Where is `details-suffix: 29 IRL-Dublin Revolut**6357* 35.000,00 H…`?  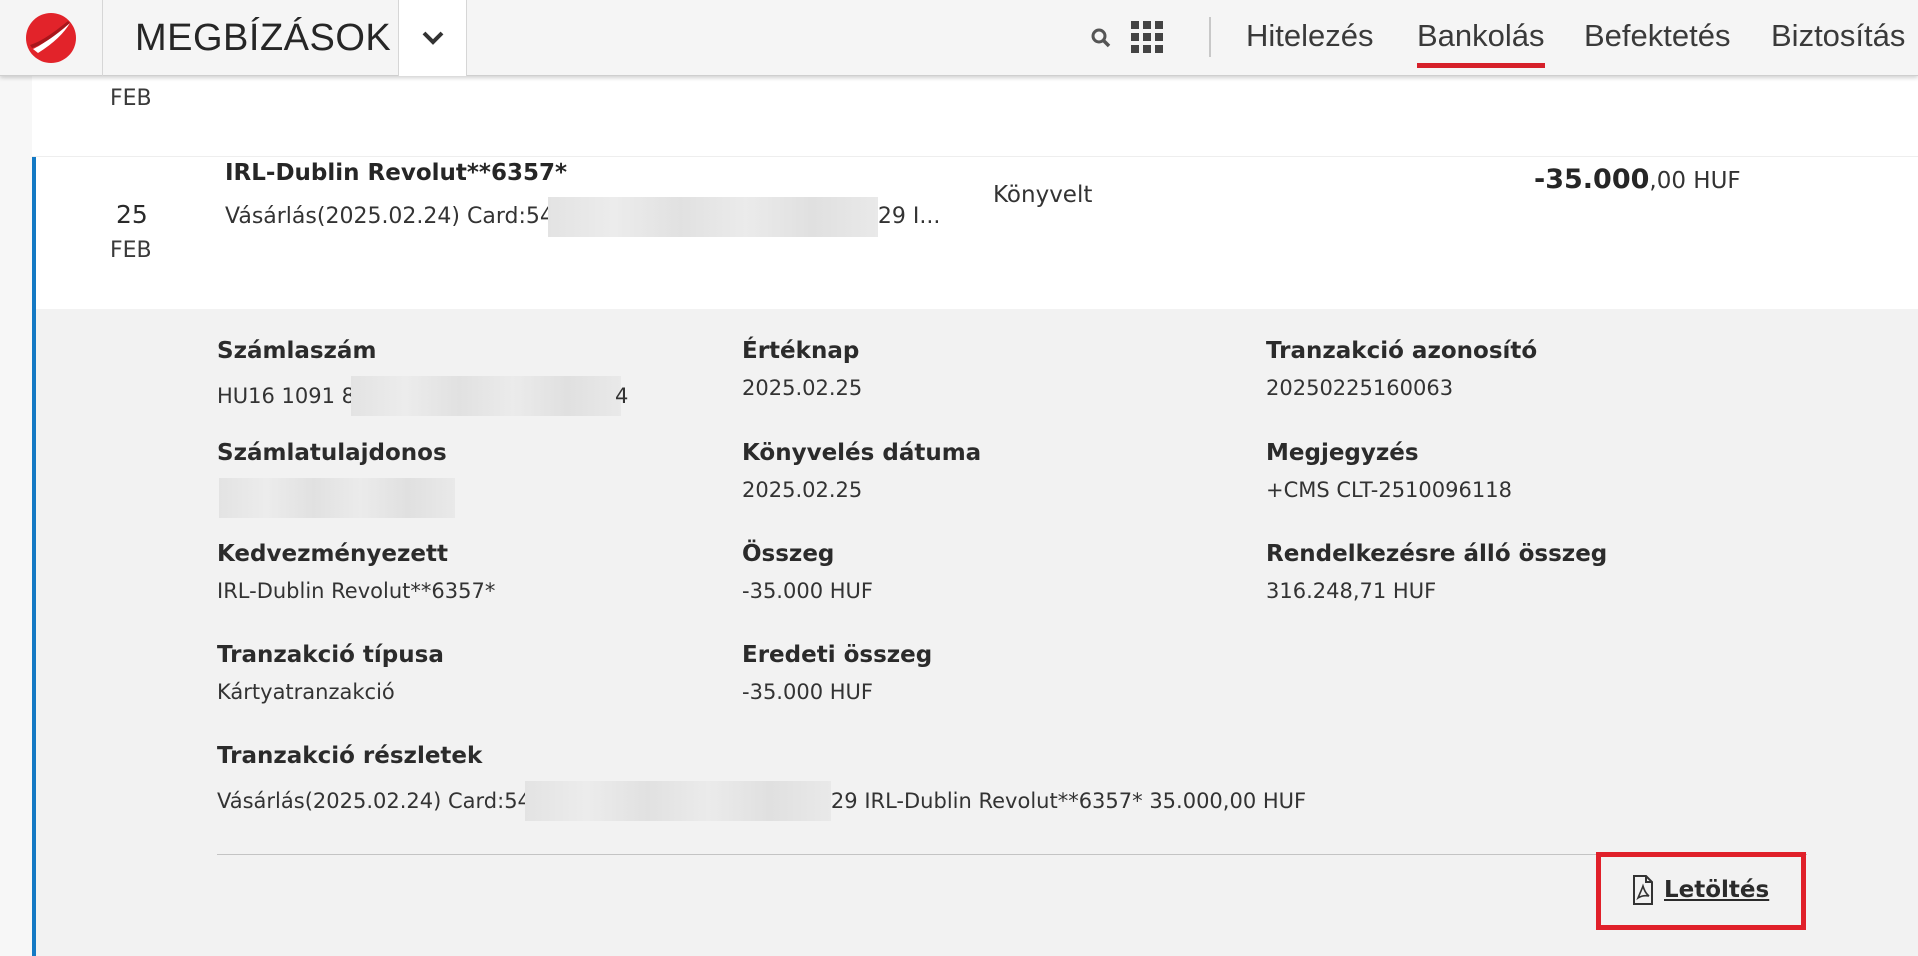
details-suffix: 29 IRL-Dublin Revolut**6357* 35.000,00 H… is located at coordinates (1068, 801).